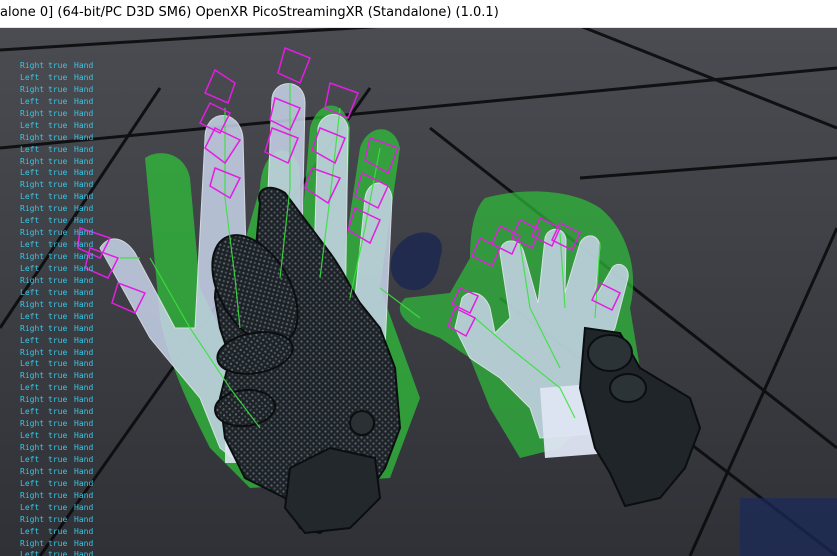 This screenshot has height=556, width=837. What do you see at coordinates (788, 527) in the screenshot?
I see `floor-edge-light` at bounding box center [788, 527].